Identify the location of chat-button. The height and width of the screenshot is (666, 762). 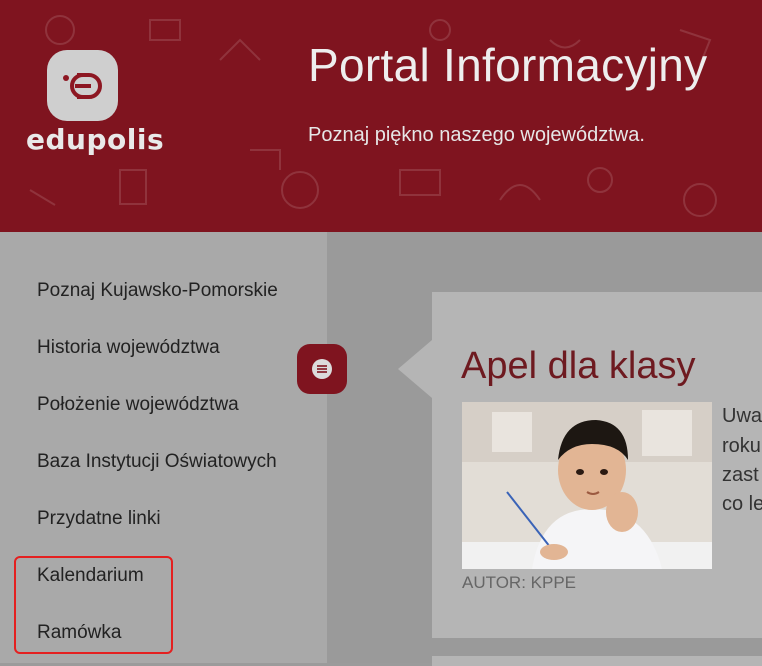
(322, 369).